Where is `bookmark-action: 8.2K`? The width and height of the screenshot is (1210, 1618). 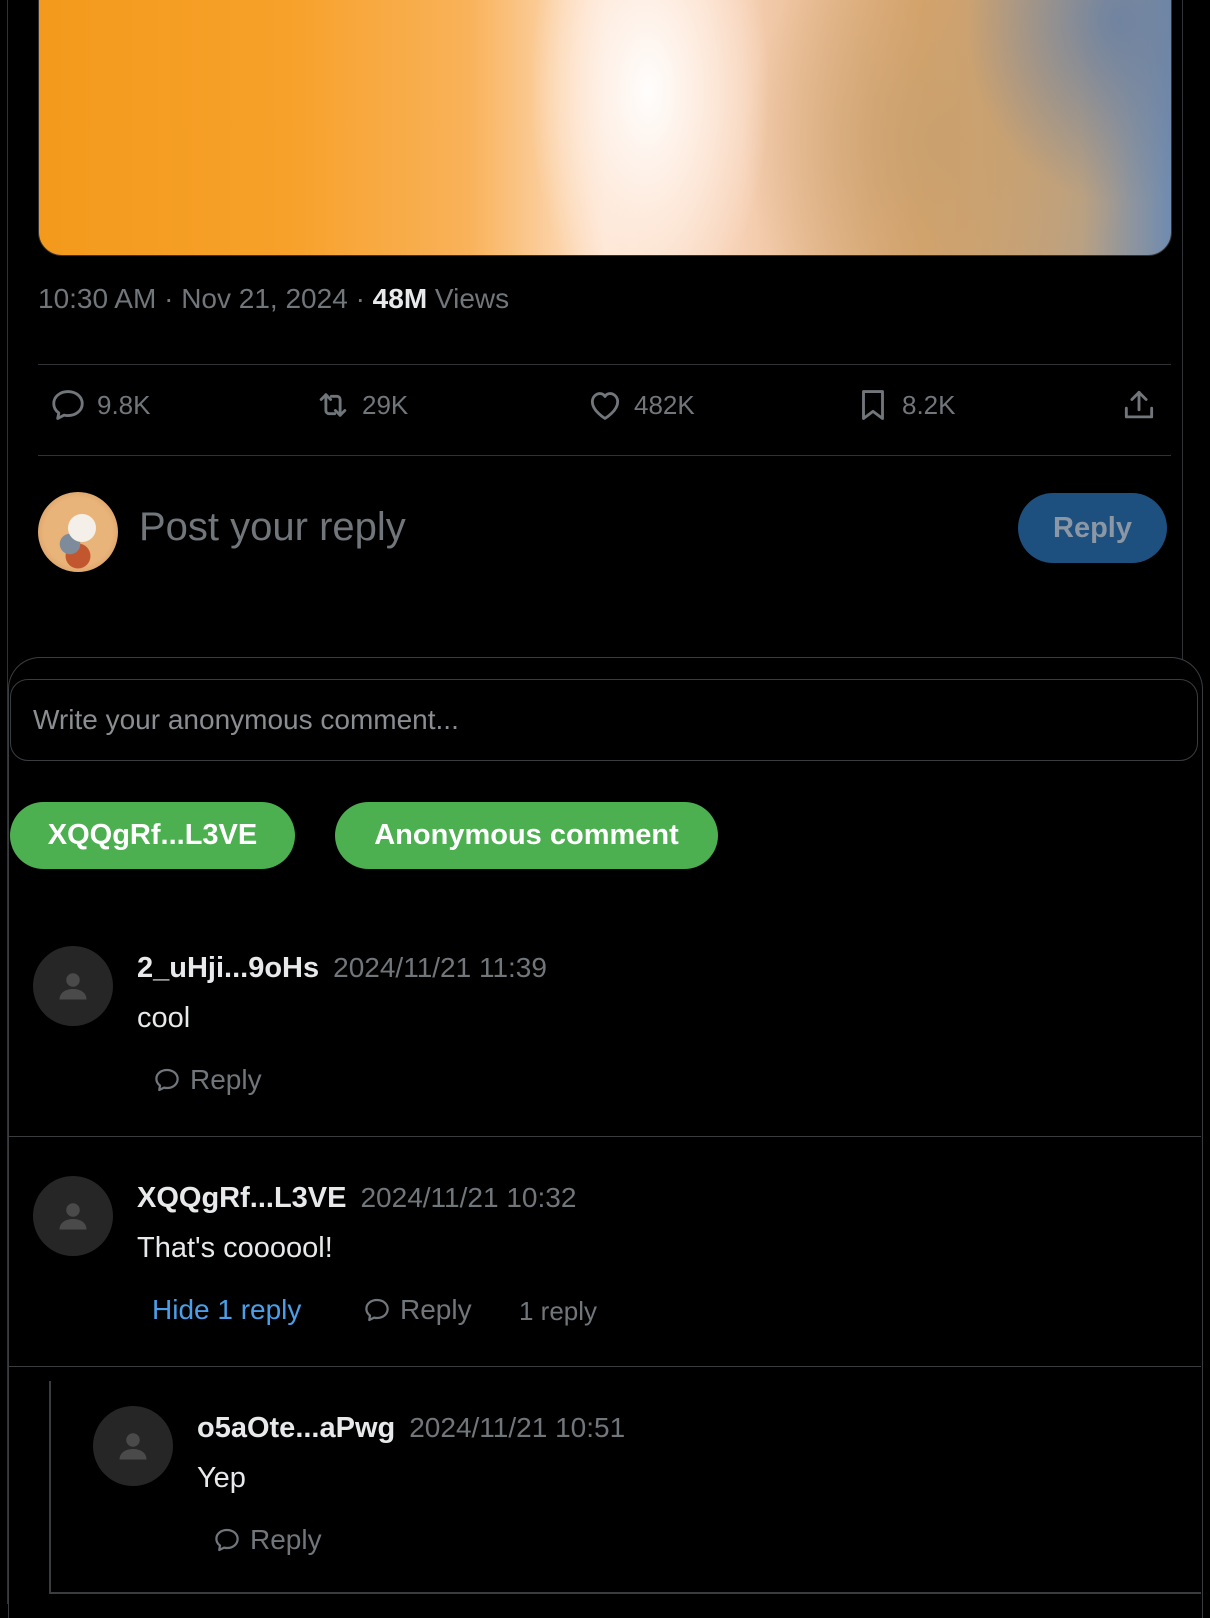 bookmark-action: 8.2K is located at coordinates (905, 405).